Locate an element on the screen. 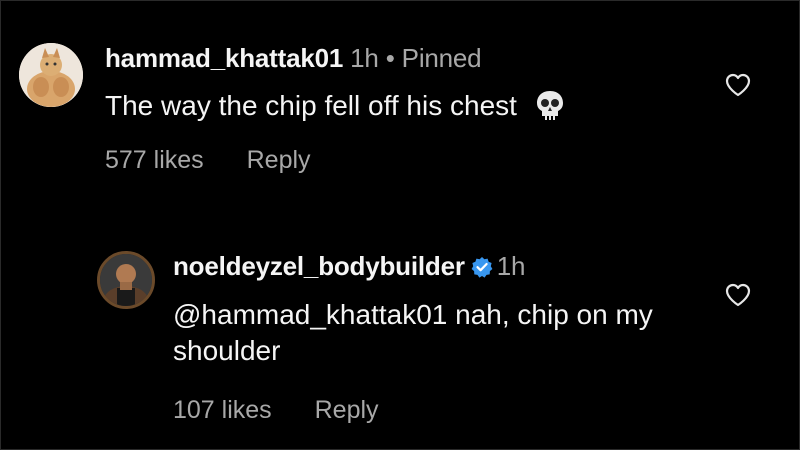  likes-count: 577 likes is located at coordinates (154, 160).